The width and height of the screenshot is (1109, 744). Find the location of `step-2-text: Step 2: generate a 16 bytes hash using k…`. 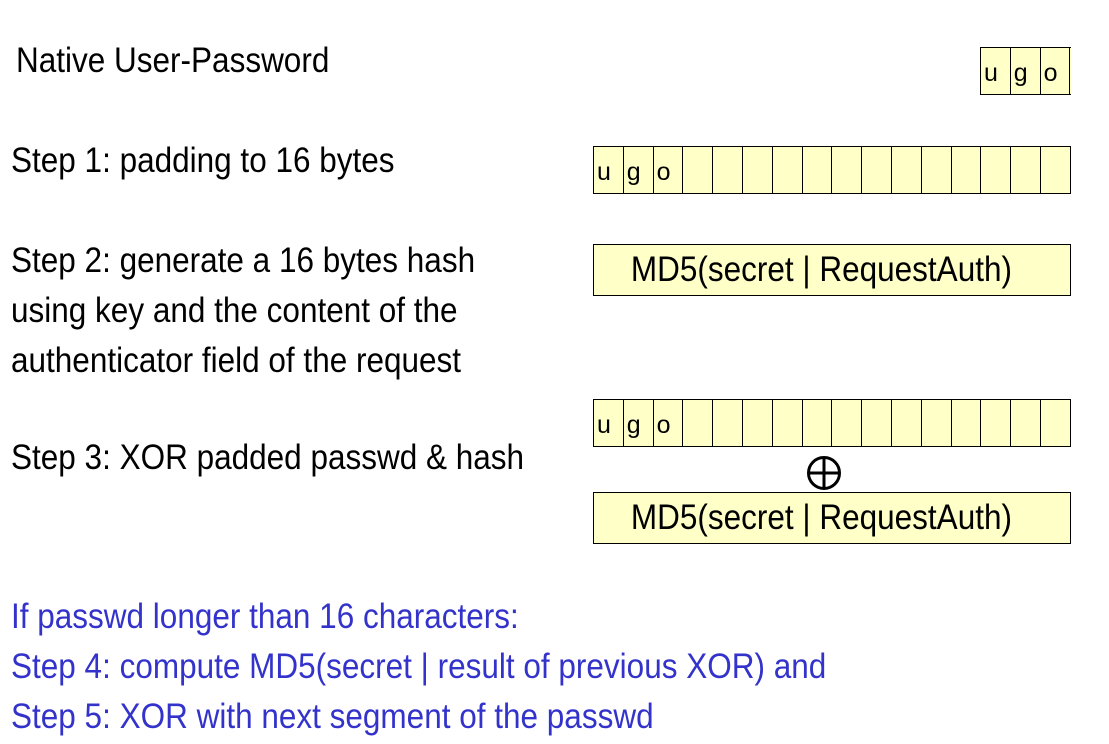

step-2-text: Step 2: generate a 16 bytes hash using k… is located at coordinates (243, 311).